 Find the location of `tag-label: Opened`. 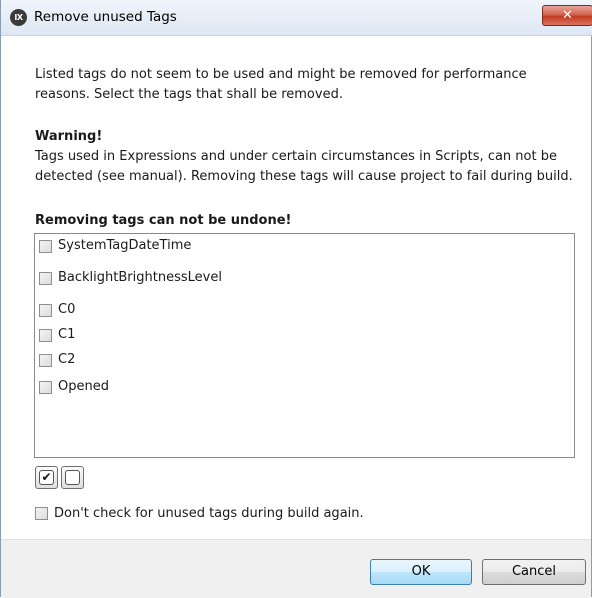

tag-label: Opened is located at coordinates (83, 386).